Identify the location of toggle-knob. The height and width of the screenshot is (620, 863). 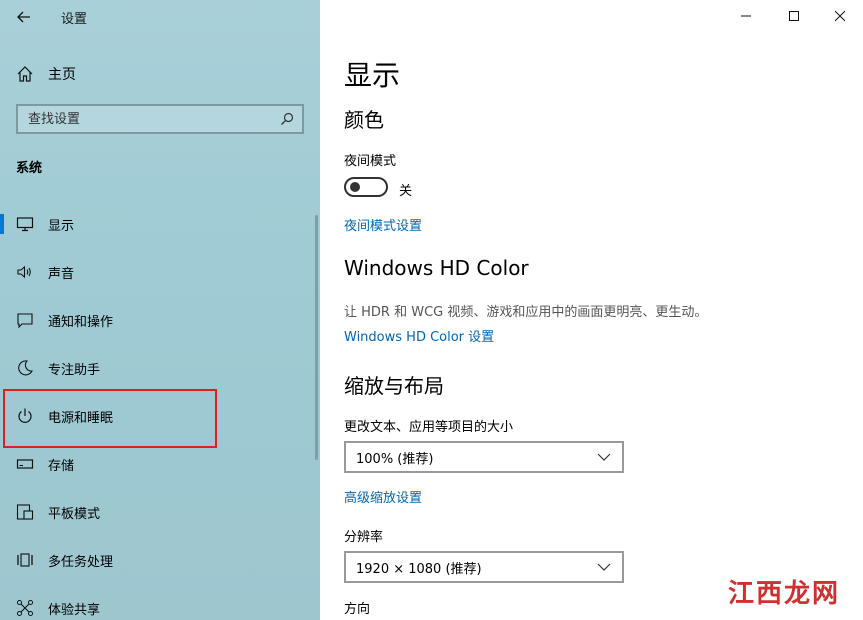
(355, 187).